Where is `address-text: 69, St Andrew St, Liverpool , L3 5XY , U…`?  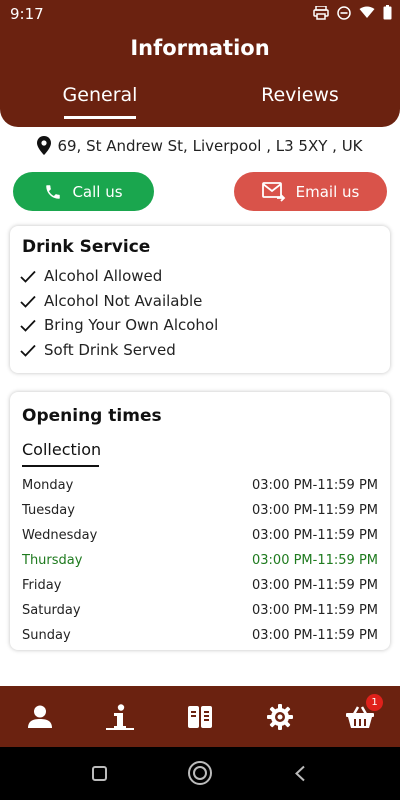 address-text: 69, St Andrew St, Liverpool , L3 5XY , U… is located at coordinates (210, 145).